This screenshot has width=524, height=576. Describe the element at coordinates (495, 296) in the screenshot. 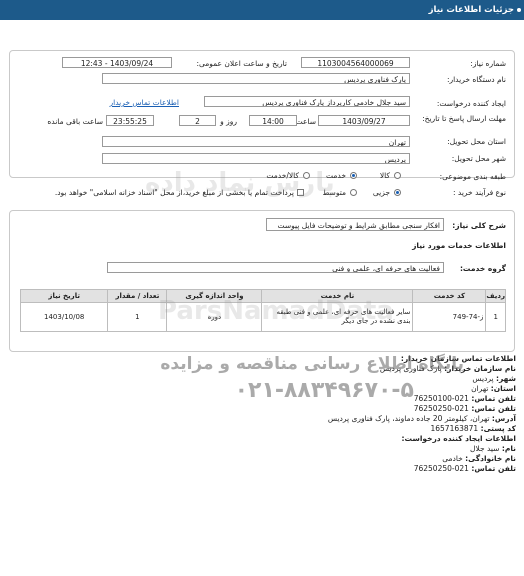

I see `col-row: ردیف` at that location.